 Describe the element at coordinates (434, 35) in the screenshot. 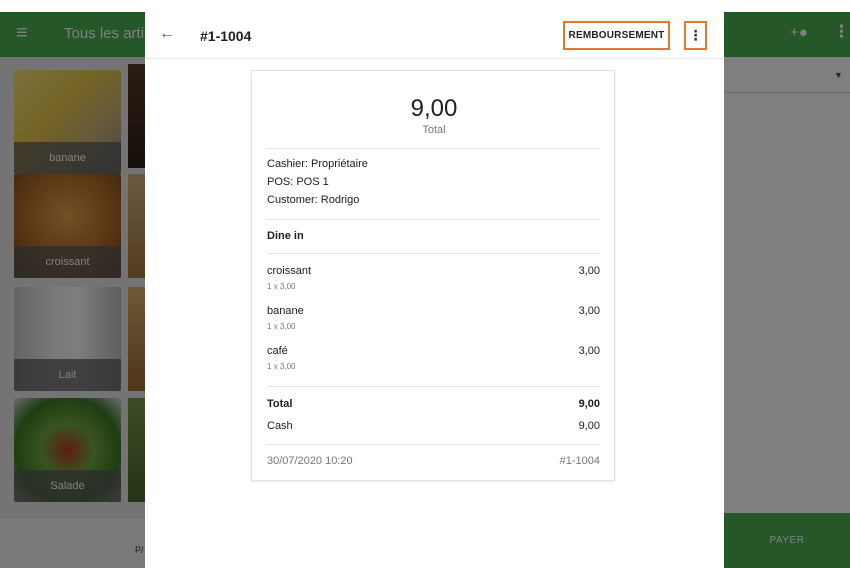

I see `dialog-header: ← #1-1004 REMBOURSEMENT ⋮` at that location.